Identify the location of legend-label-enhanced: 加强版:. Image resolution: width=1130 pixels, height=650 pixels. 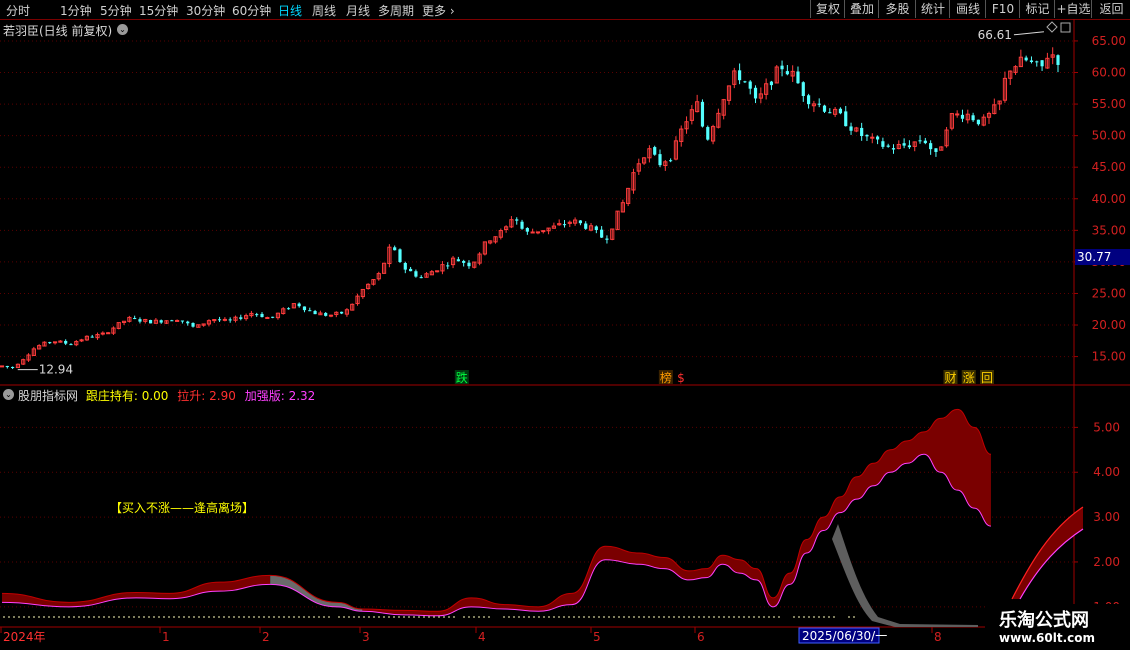
(264, 396).